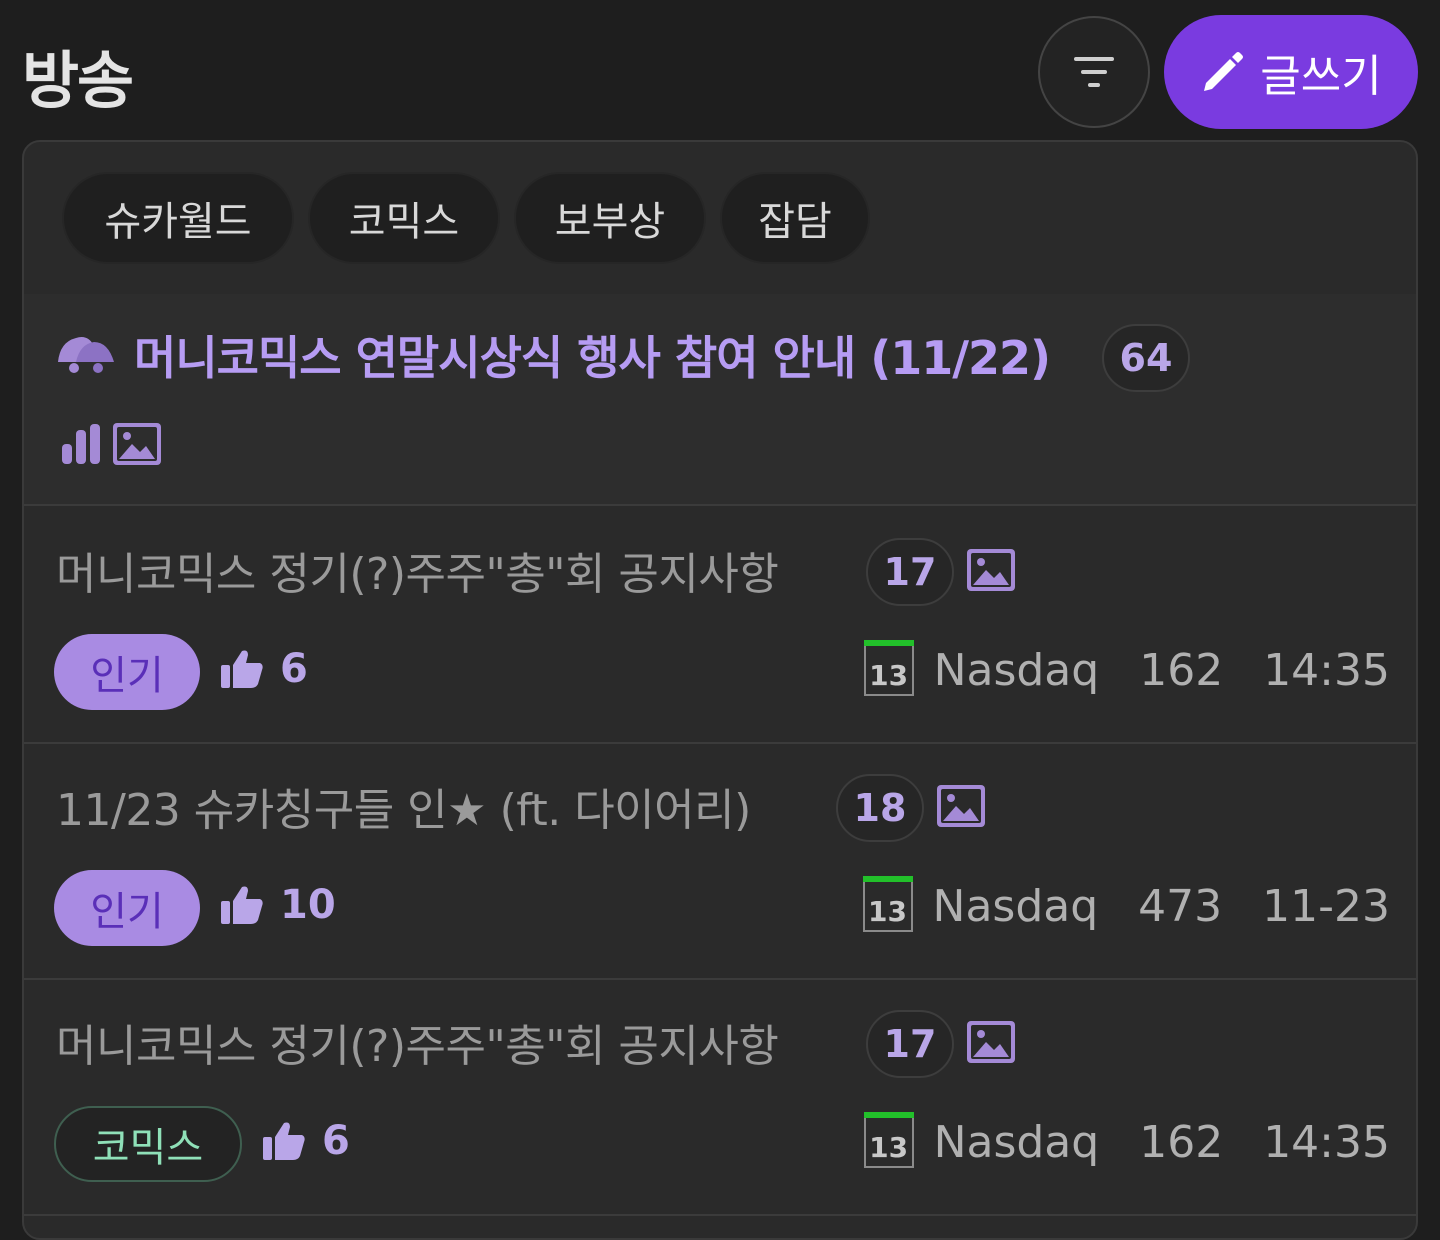  What do you see at coordinates (86, 355) in the screenshot?
I see `megaphone-icon` at bounding box center [86, 355].